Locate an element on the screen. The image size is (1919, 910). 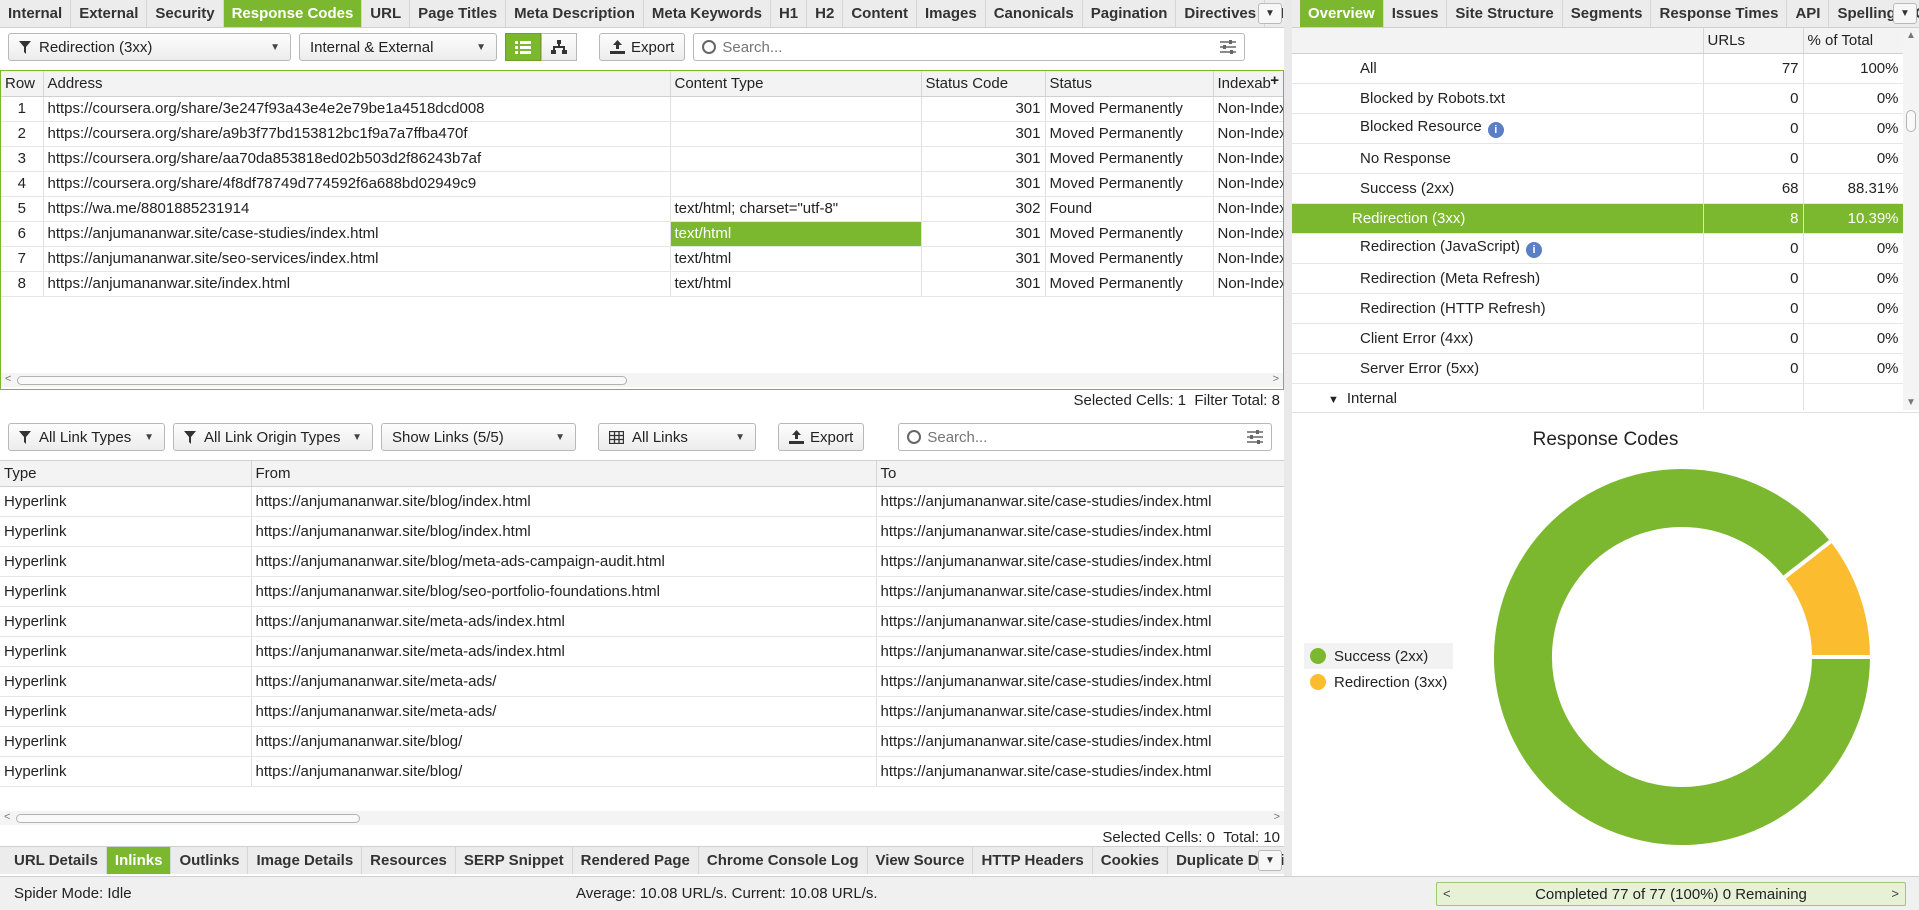
overview-row-blocked-by-robots-txt: Blocked by Robots.txt 0 0% is located at coordinates (1598, 98).